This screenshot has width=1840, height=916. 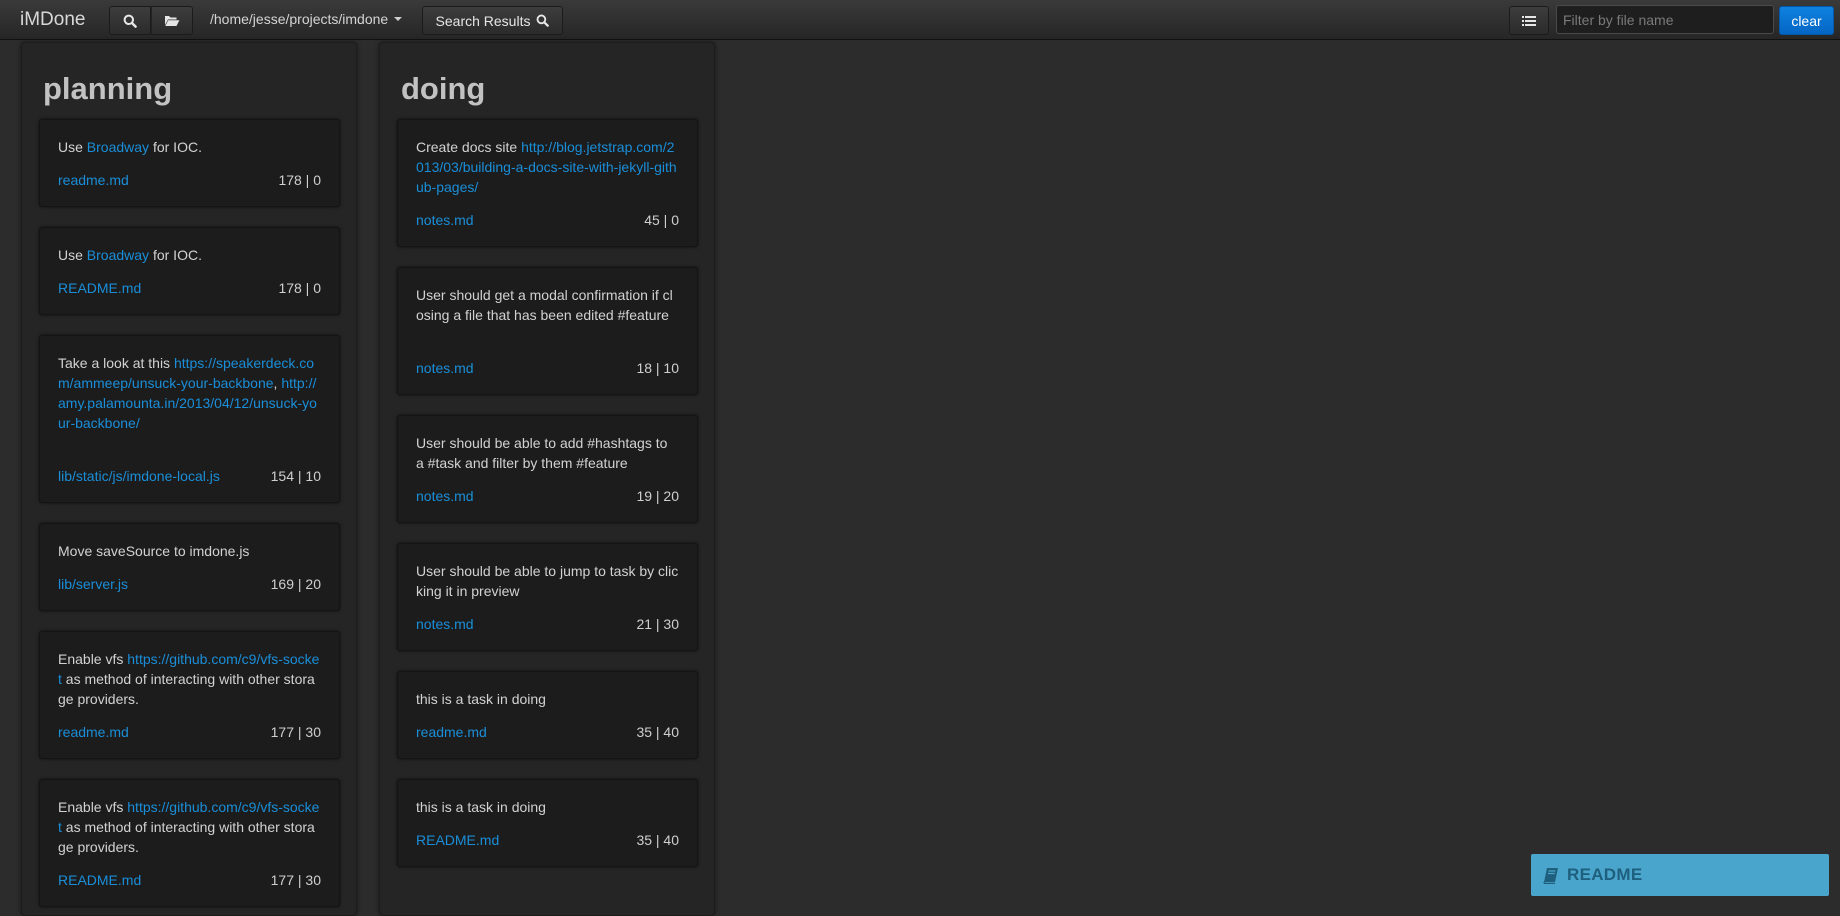 What do you see at coordinates (189, 271) in the screenshot?
I see `task-card: Use Broadway for IOC. README.md 178 | 0` at bounding box center [189, 271].